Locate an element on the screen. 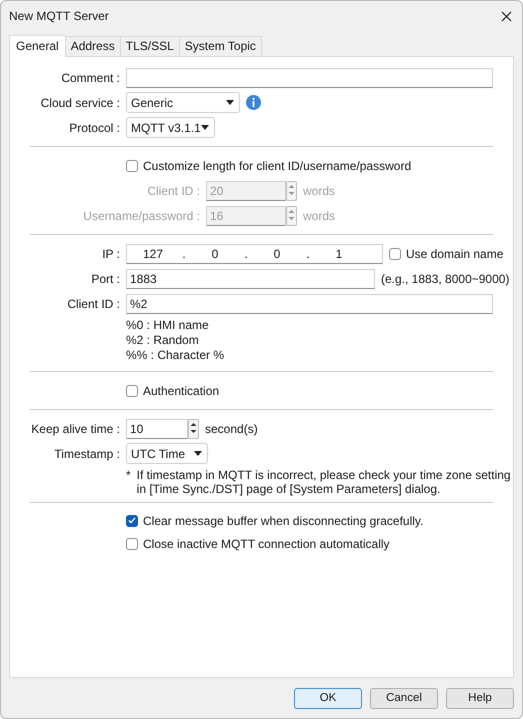 This screenshot has width=523, height=719. dialog-button: Help is located at coordinates (480, 698).